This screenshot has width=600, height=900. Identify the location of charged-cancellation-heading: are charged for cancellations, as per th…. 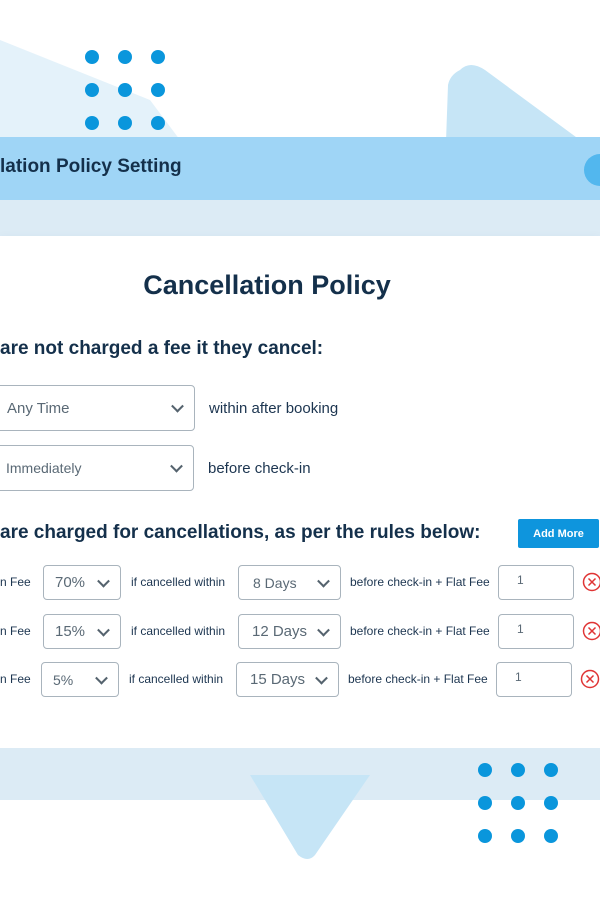
(240, 532).